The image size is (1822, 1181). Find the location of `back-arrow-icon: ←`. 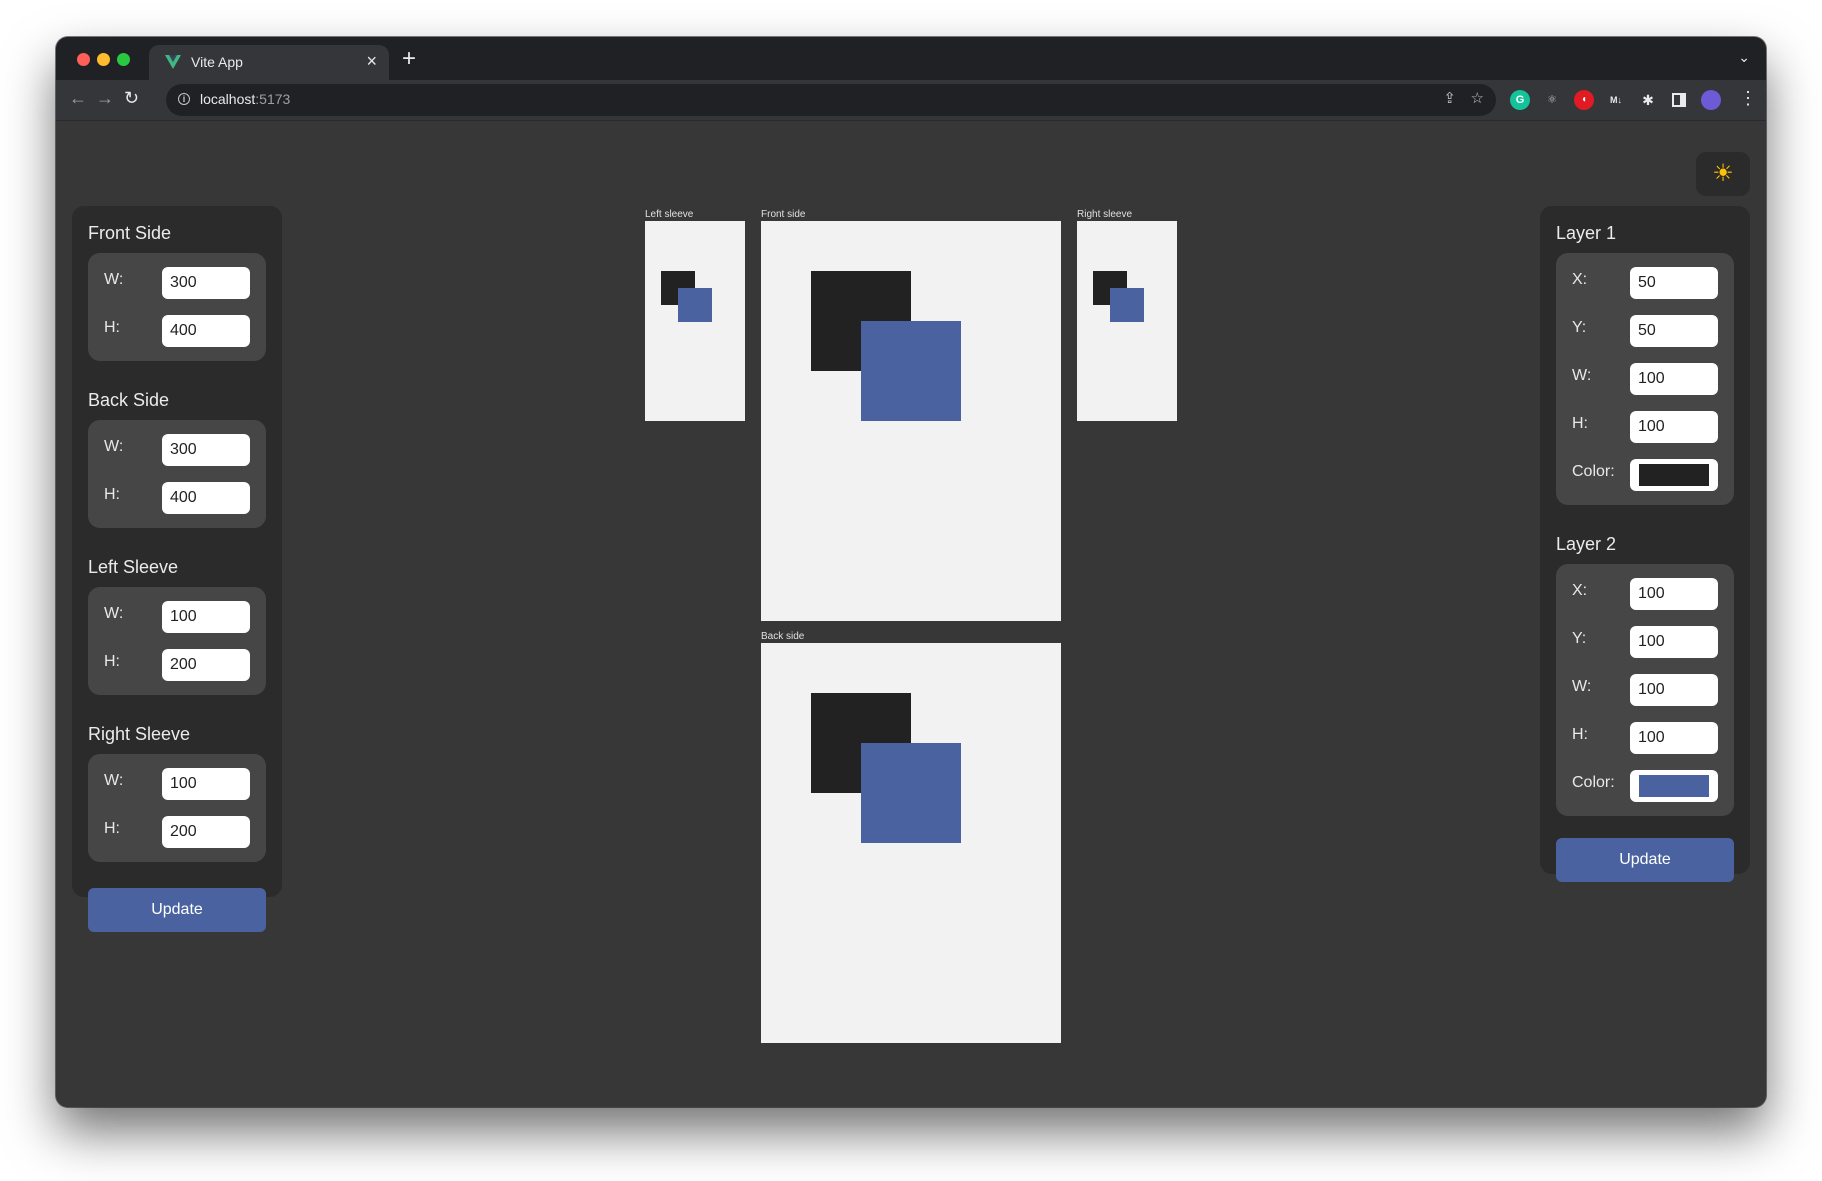

back-arrow-icon: ← is located at coordinates (78, 98).